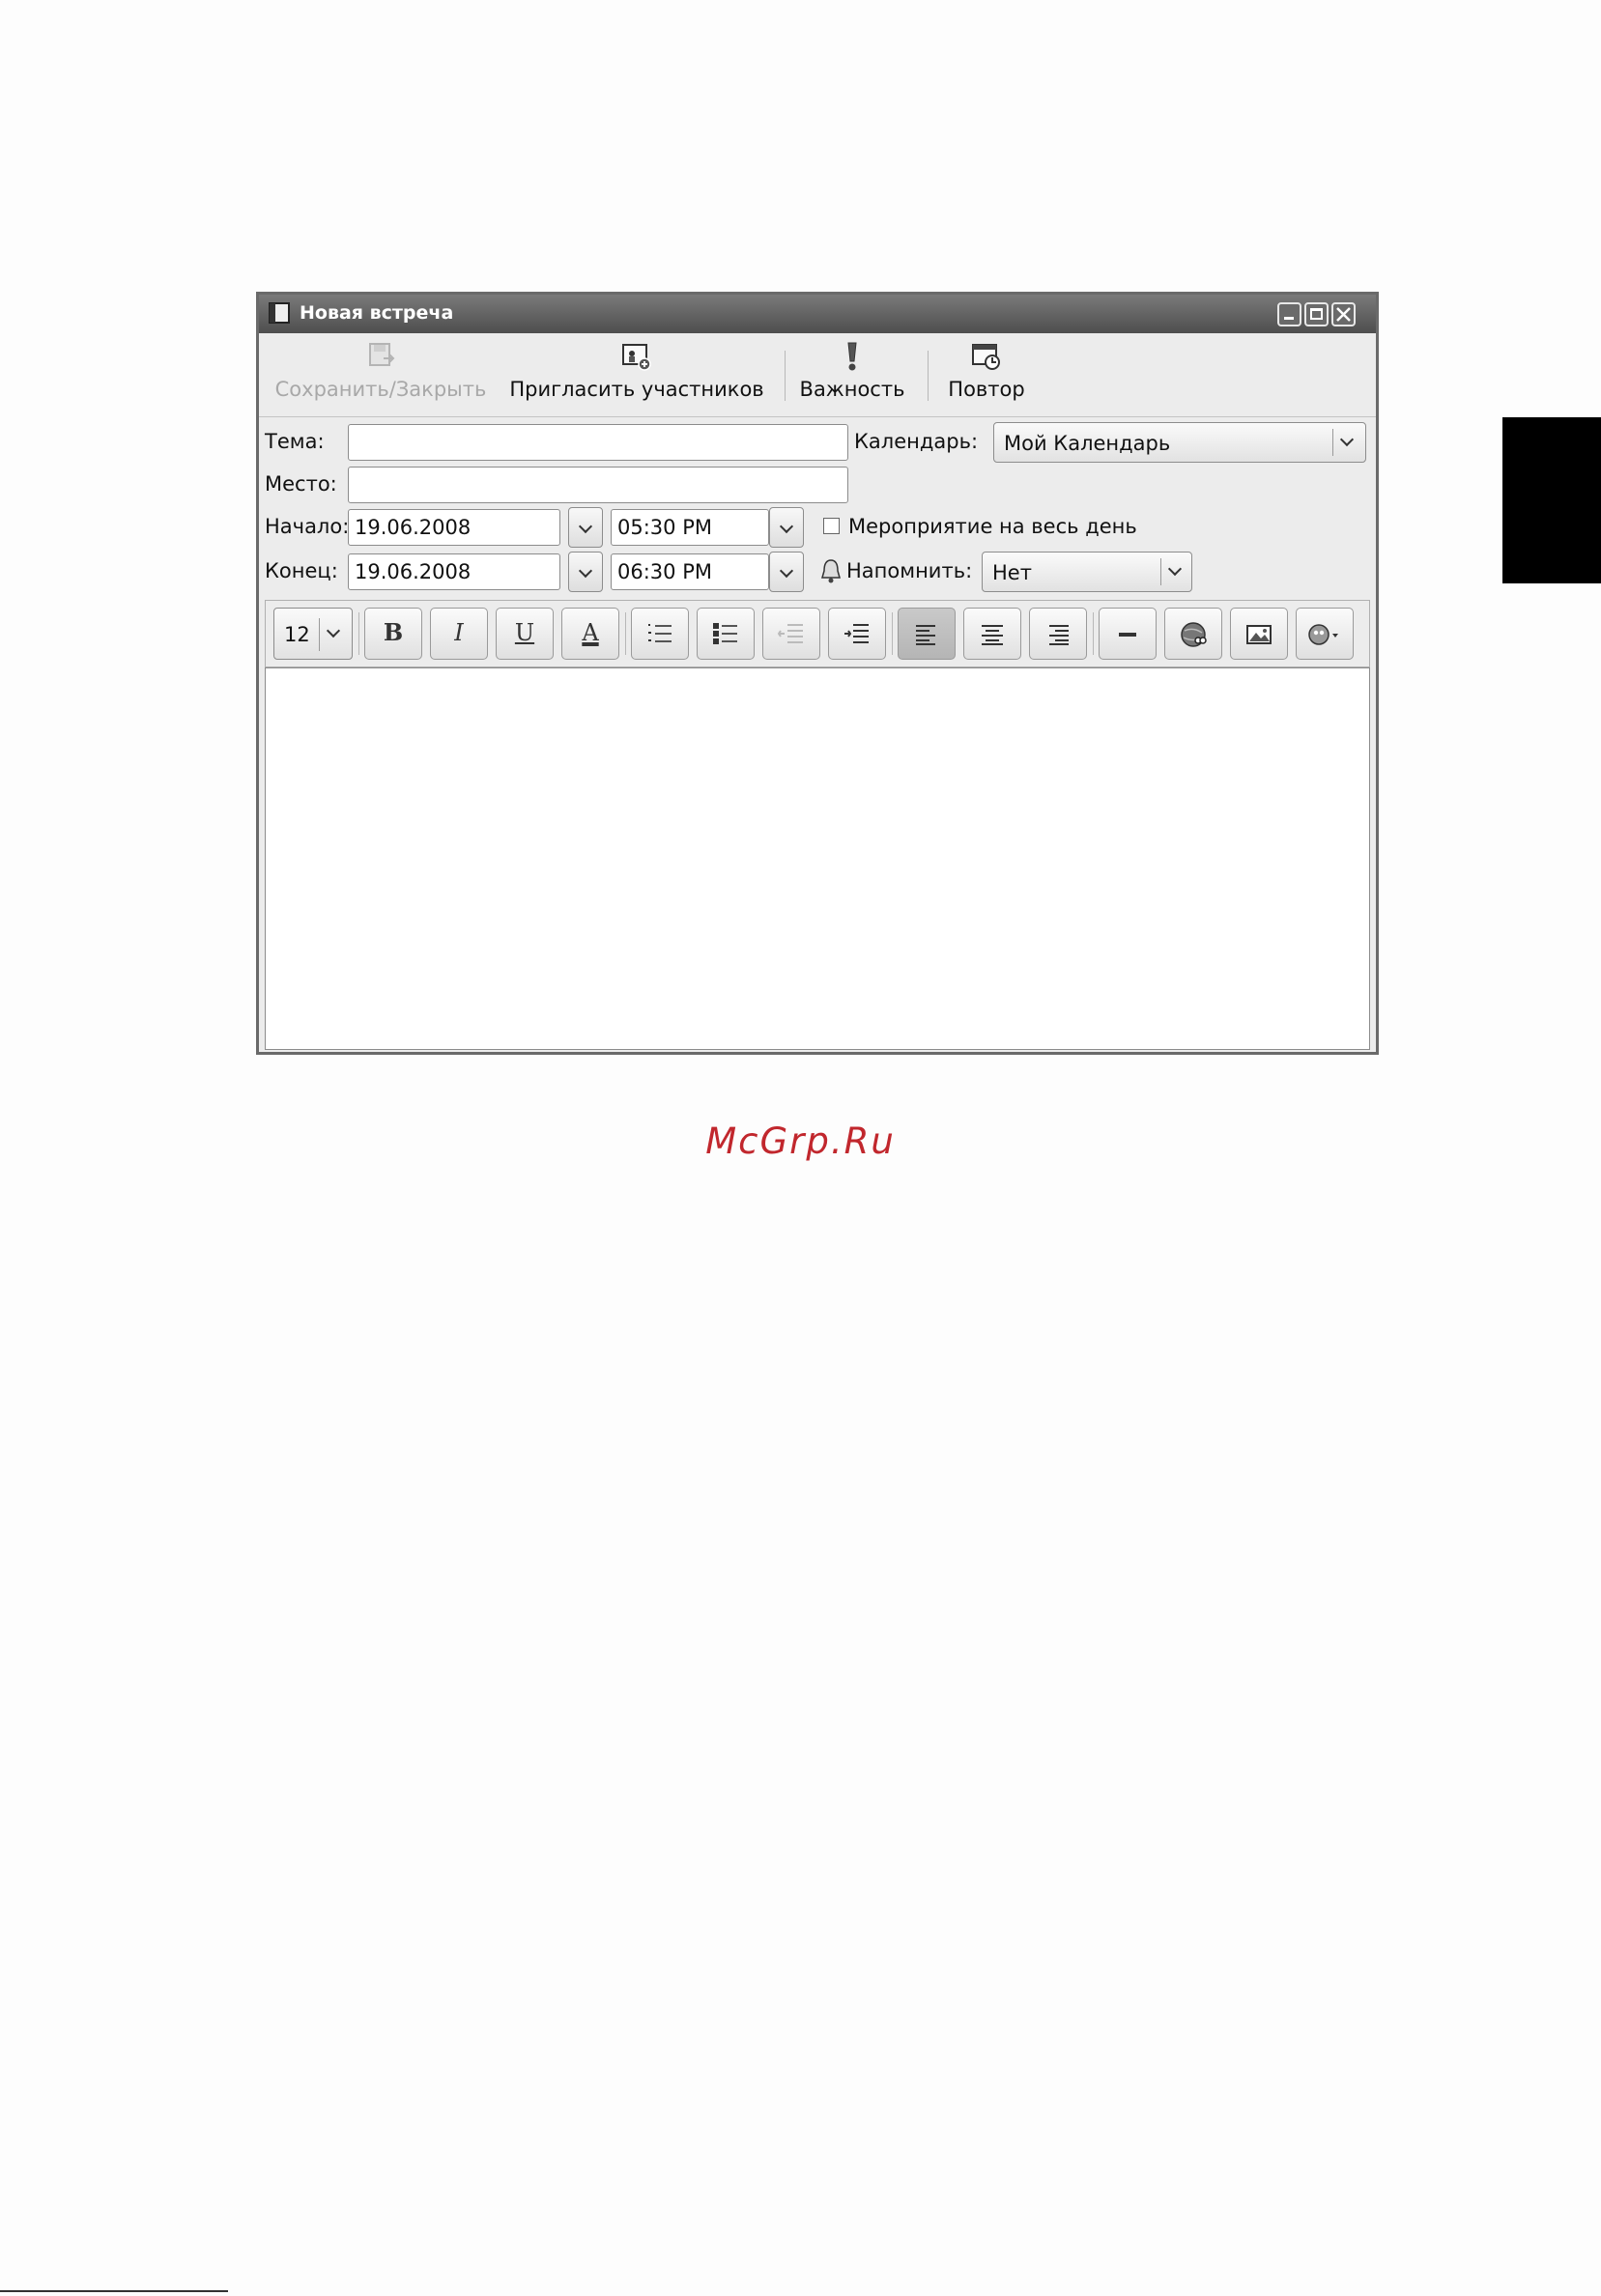 Image resolution: width=1601 pixels, height=2296 pixels. I want to click on start-date-input: 19.06.2008, so click(454, 527).